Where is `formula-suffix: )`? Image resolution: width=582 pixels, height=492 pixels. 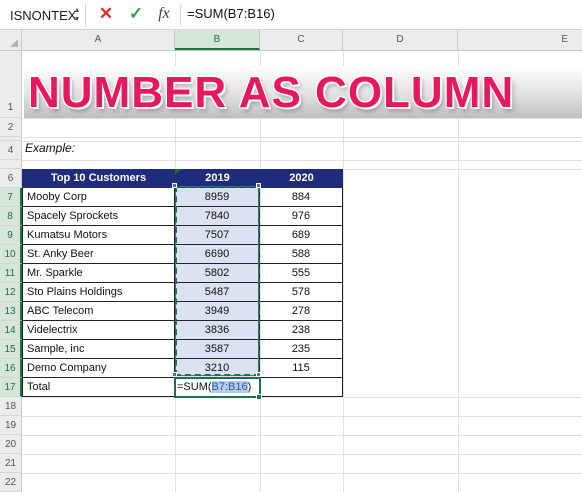
formula-suffix: ) is located at coordinates (249, 387).